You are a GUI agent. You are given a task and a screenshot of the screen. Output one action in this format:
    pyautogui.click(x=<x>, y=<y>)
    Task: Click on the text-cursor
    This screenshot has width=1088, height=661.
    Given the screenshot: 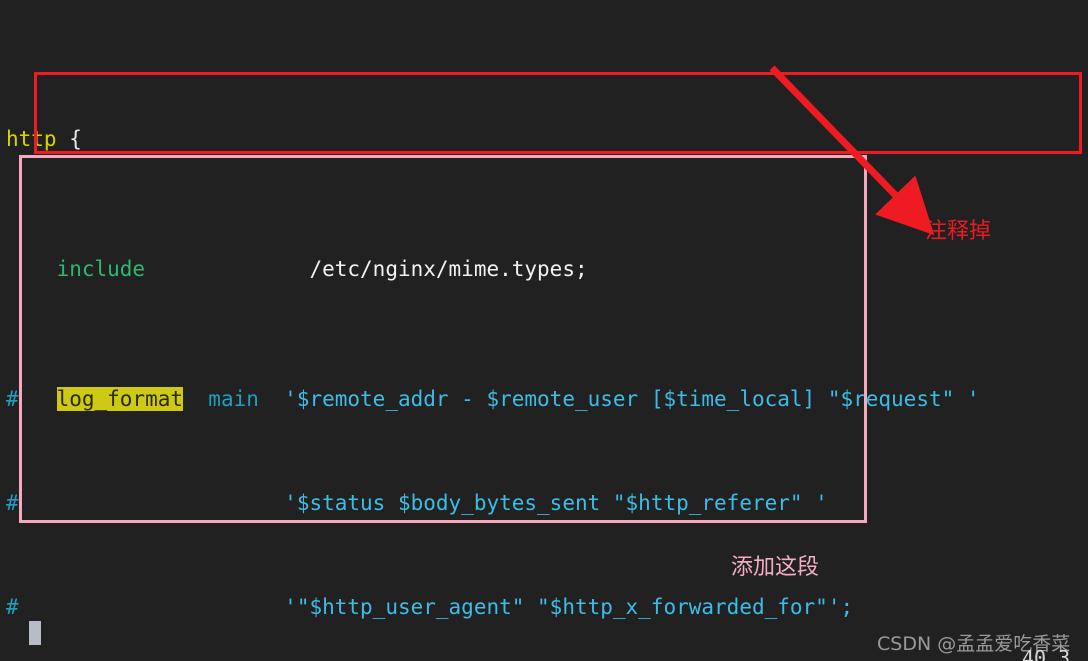 What is the action you would take?
    pyautogui.click(x=35, y=633)
    